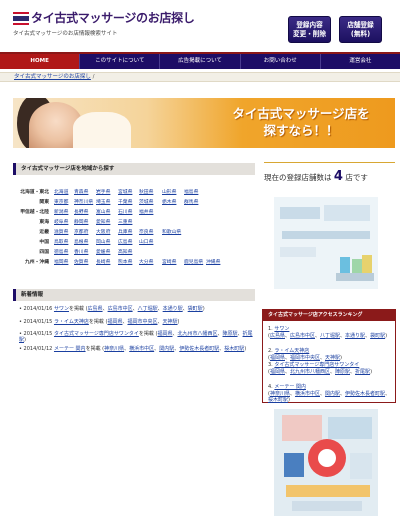 This screenshot has width=400, height=516. What do you see at coordinates (146, 231) in the screenshot?
I see `prefecture-link: 奈良県` at bounding box center [146, 231].